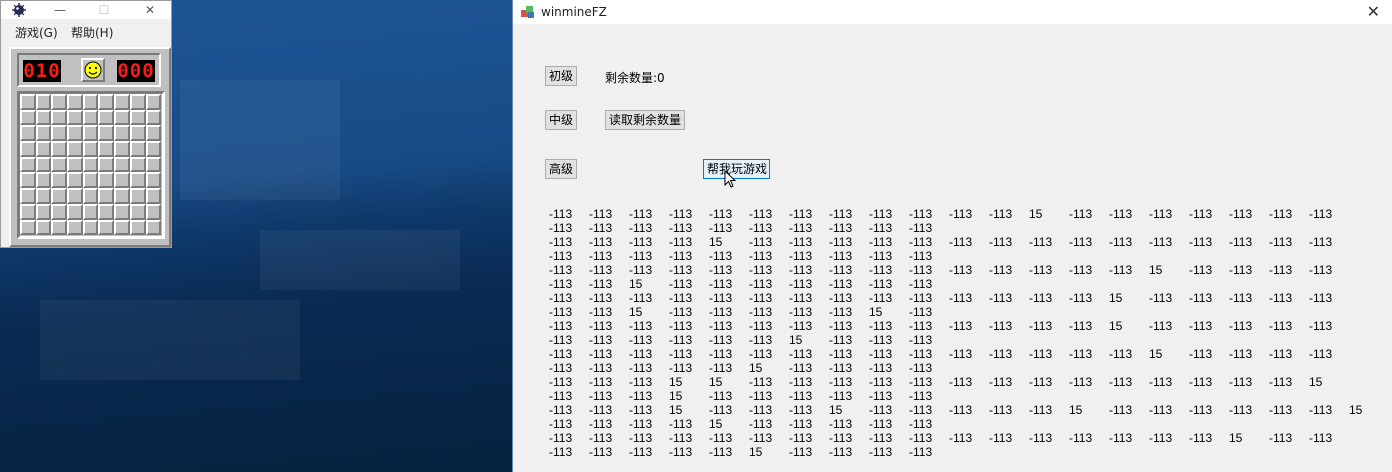 This screenshot has width=1392, height=472. I want to click on read-remaining-button: 读取剩余数量, so click(645, 120).